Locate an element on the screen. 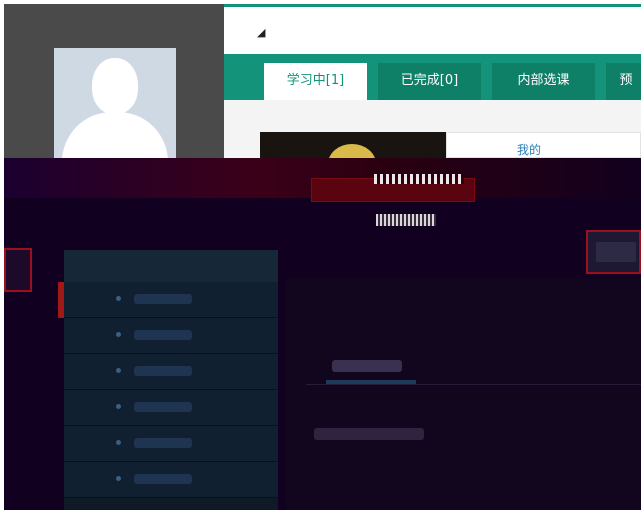 Image resolution: width=641 pixels, height=513 pixels. main-tab-active is located at coordinates (367, 366).